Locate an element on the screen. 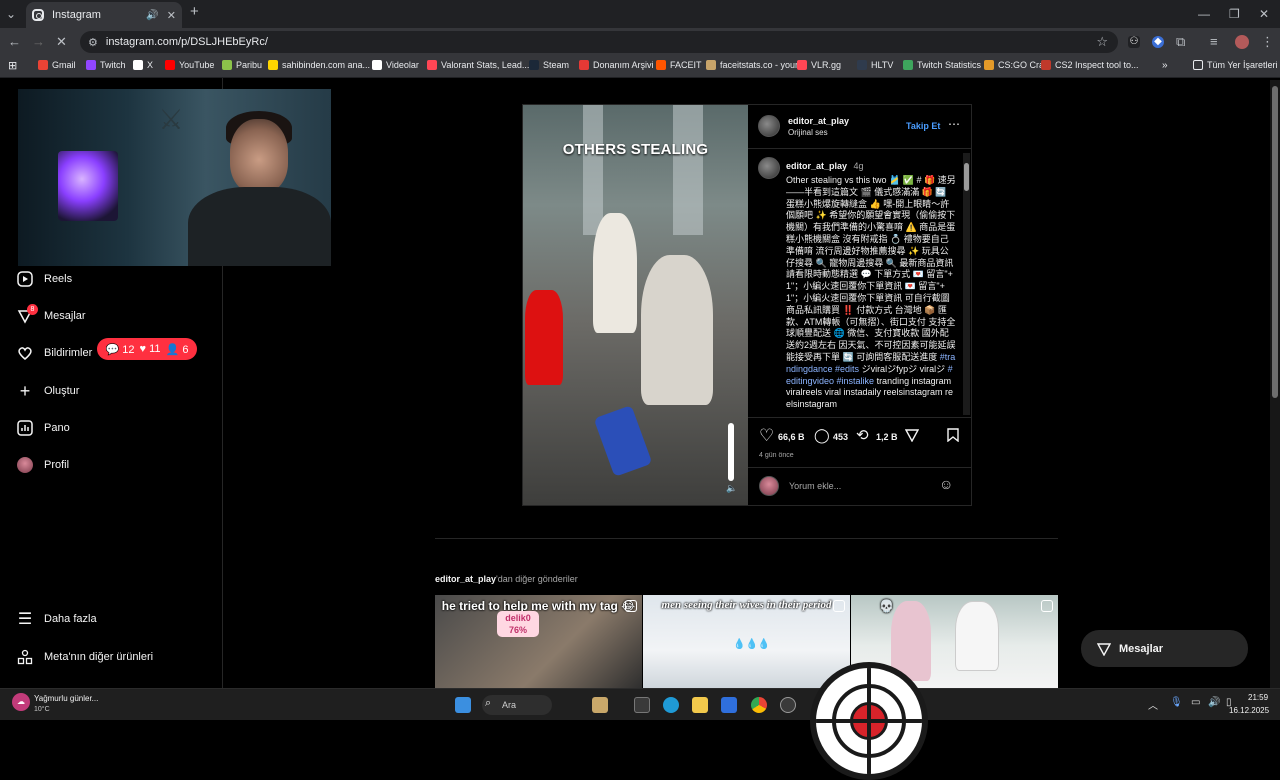 The height and width of the screenshot is (780, 1280). share-icon is located at coordinates (912, 437).